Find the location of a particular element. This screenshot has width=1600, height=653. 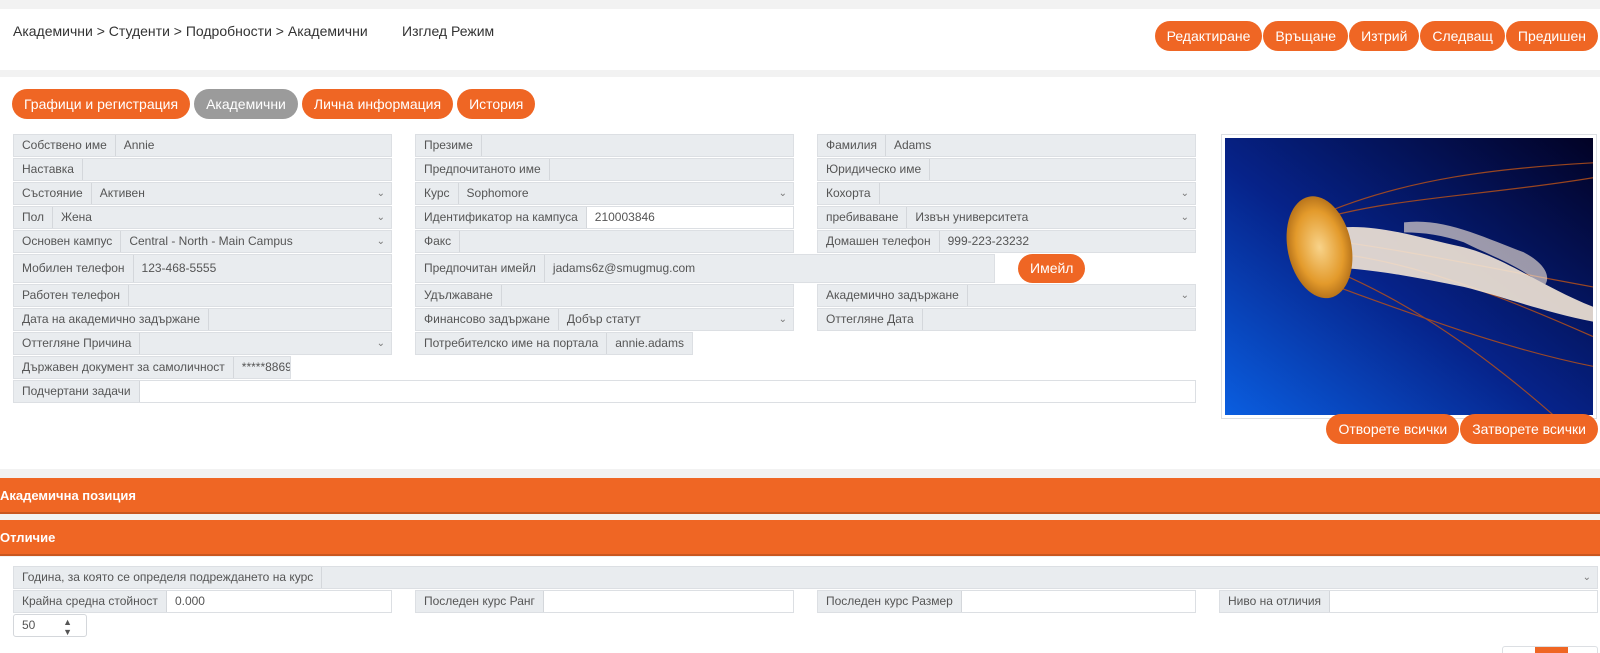

status-select: Състояние Активен ⌄ is located at coordinates (202, 193).